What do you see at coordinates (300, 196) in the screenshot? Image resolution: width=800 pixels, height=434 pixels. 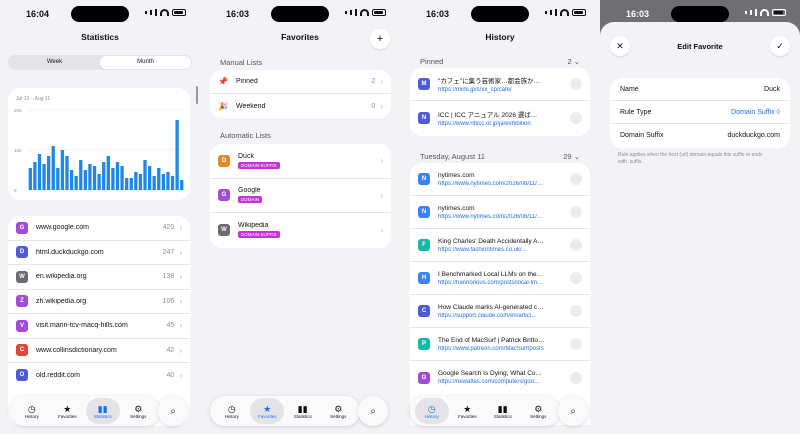 I see `automatic-list-row: G Google DOMAIN ›` at bounding box center [300, 196].